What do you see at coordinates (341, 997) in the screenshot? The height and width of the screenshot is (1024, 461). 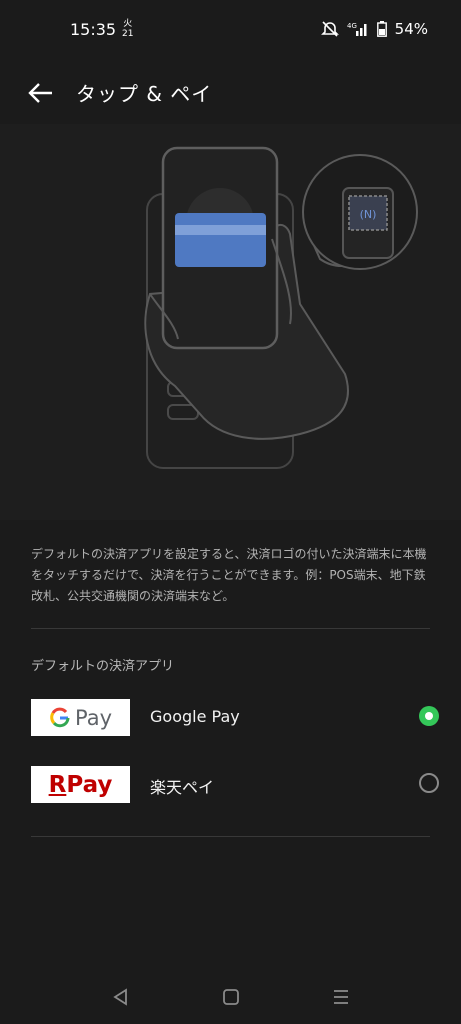 I see `nav-recents-icon` at bounding box center [341, 997].